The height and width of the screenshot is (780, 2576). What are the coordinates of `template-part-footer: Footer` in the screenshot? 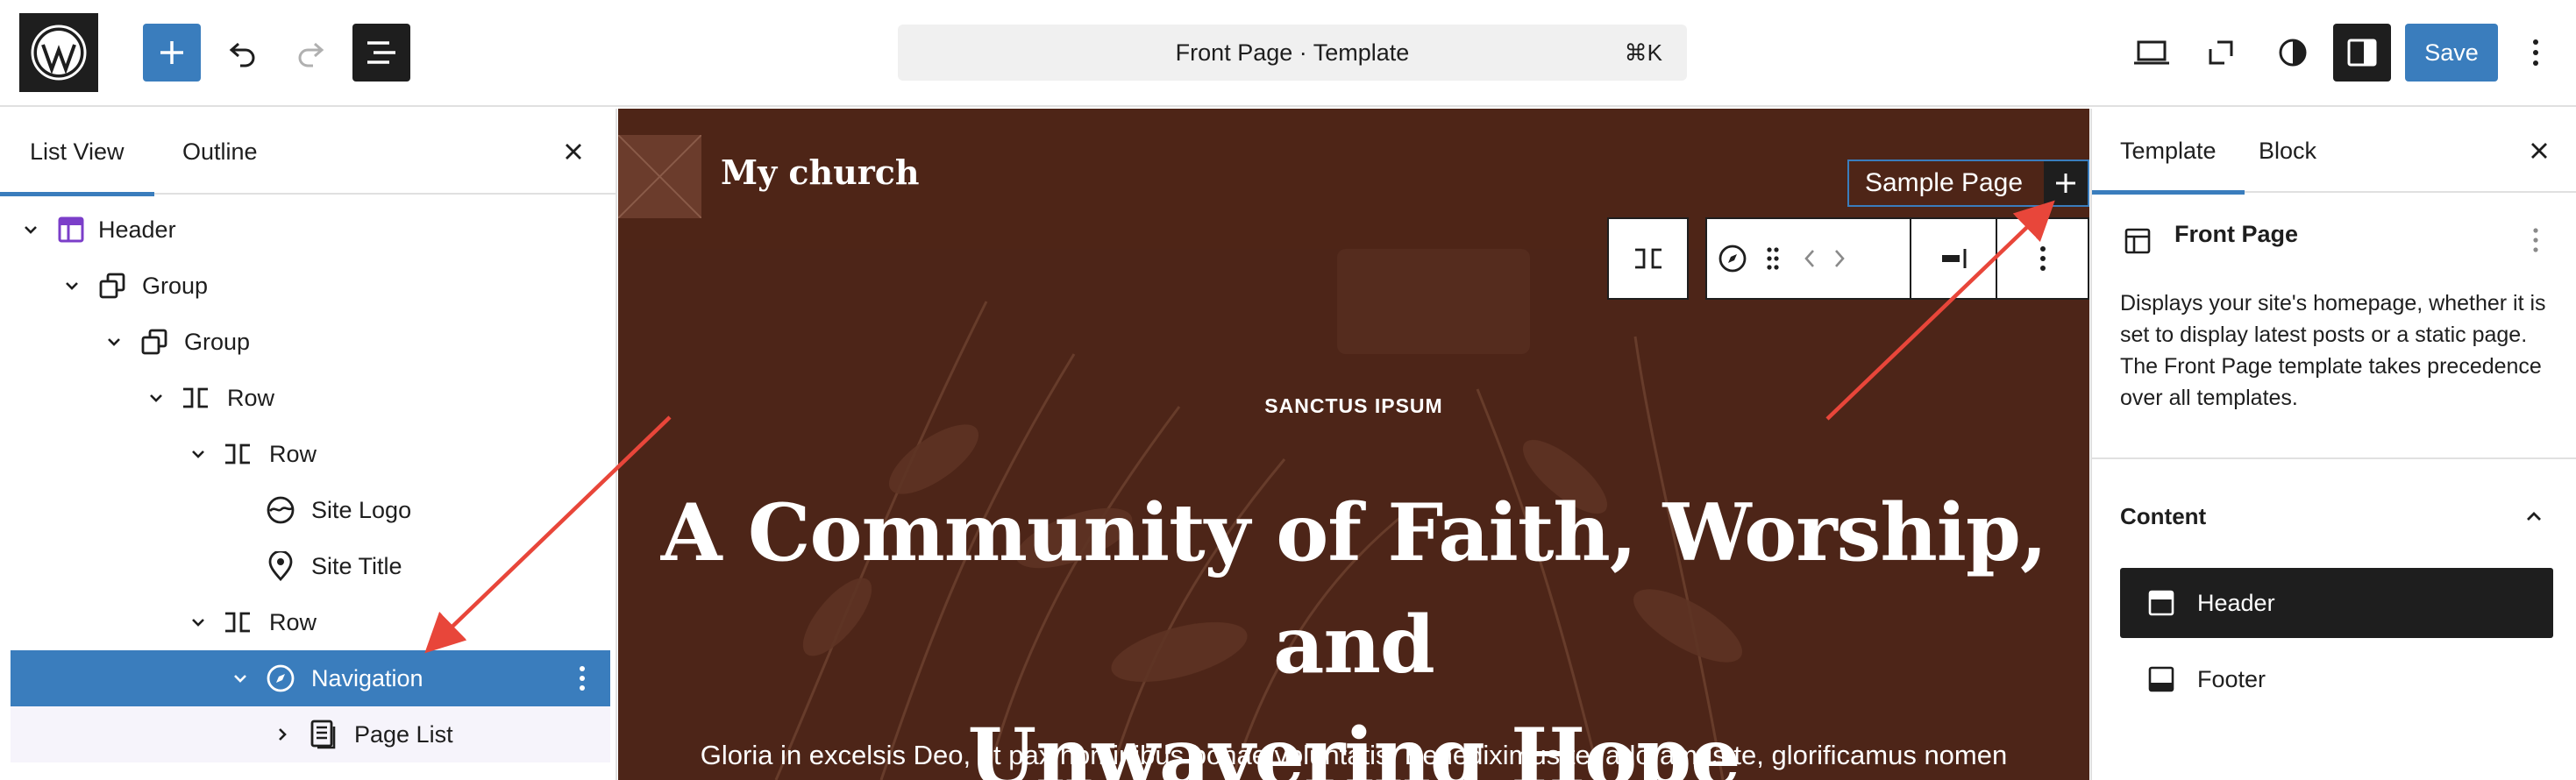 It's located at (2336, 679).